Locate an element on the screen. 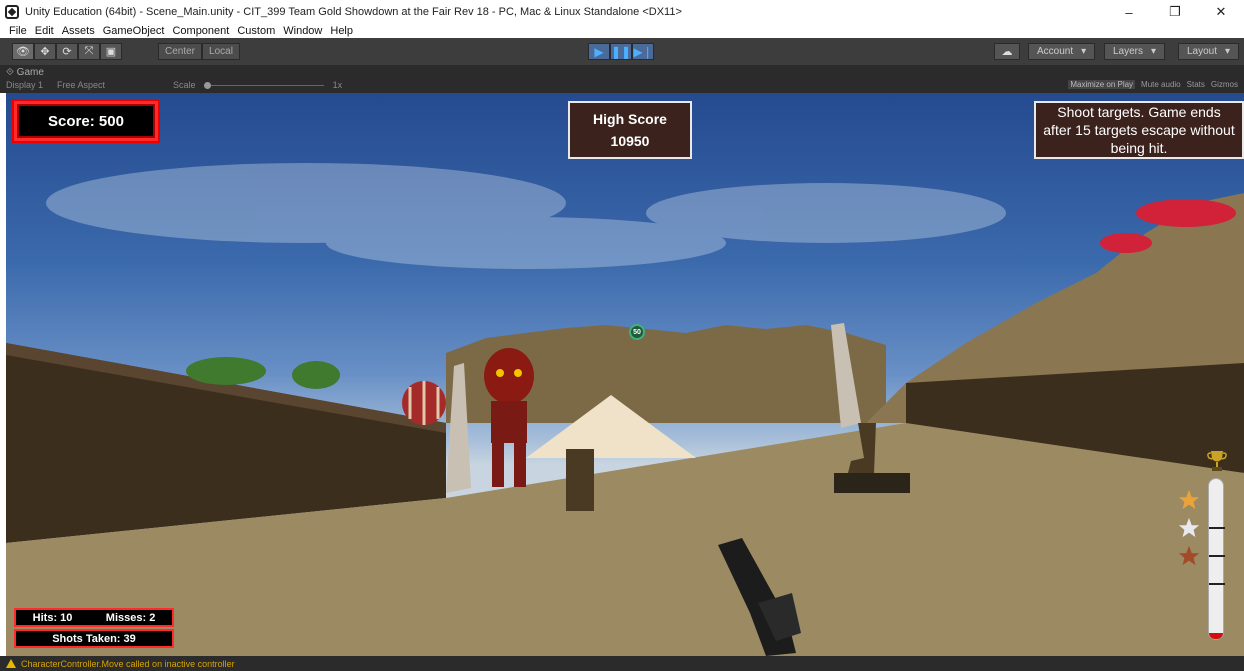  pivot-local-button: Local is located at coordinates (221, 51).